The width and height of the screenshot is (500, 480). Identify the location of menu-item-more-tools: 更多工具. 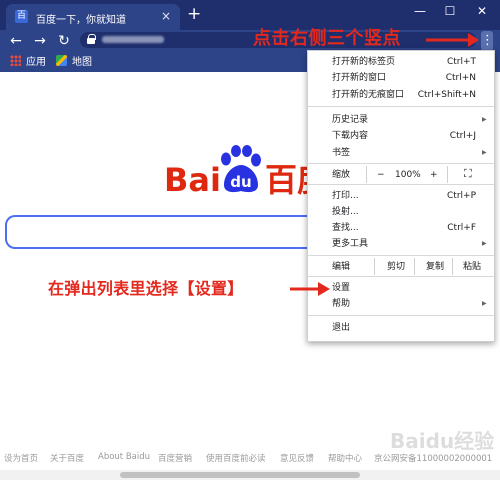
(350, 244).